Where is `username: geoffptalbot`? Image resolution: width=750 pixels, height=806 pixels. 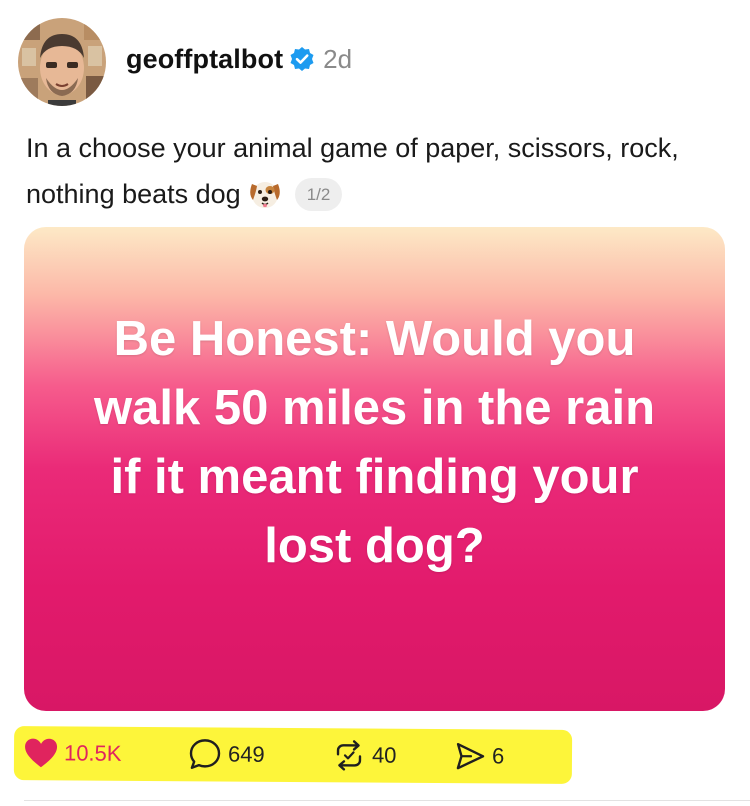
username: geoffptalbot is located at coordinates (204, 59).